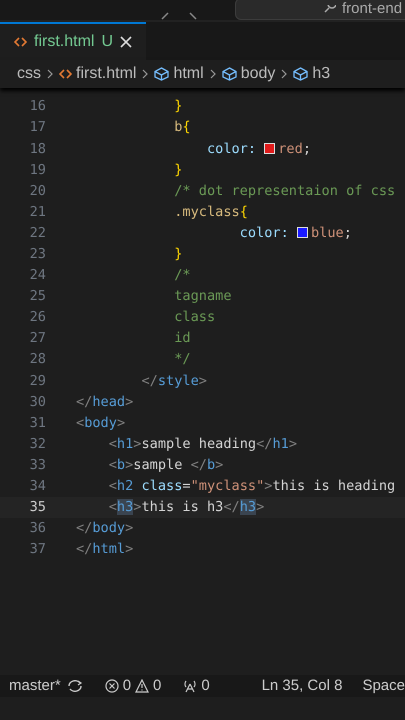 The height and width of the screenshot is (720, 405). Describe the element at coordinates (166, 465) in the screenshot. I see `code-line: <b>sample </b>` at that location.